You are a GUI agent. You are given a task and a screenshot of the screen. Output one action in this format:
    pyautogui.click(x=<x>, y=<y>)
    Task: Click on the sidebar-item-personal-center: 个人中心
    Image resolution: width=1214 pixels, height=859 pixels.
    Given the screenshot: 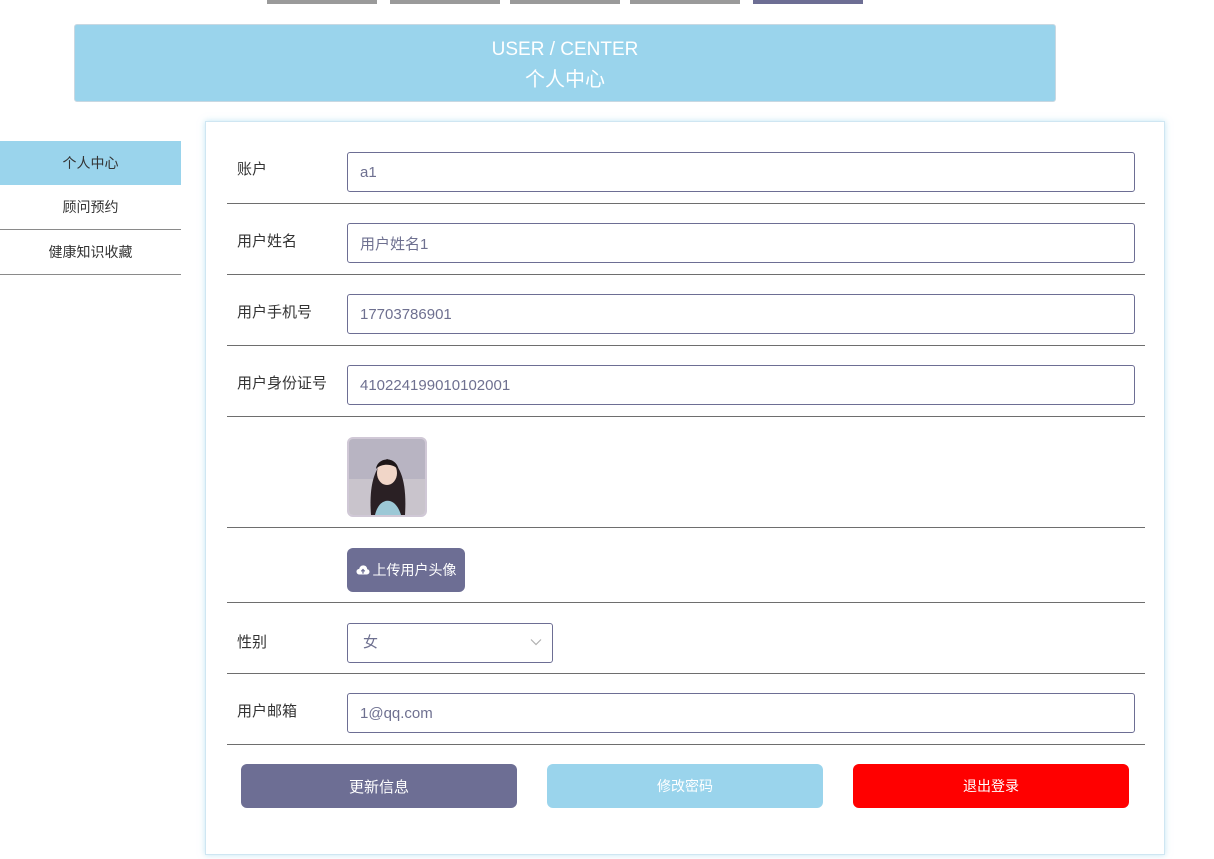 What is the action you would take?
    pyautogui.click(x=90, y=163)
    